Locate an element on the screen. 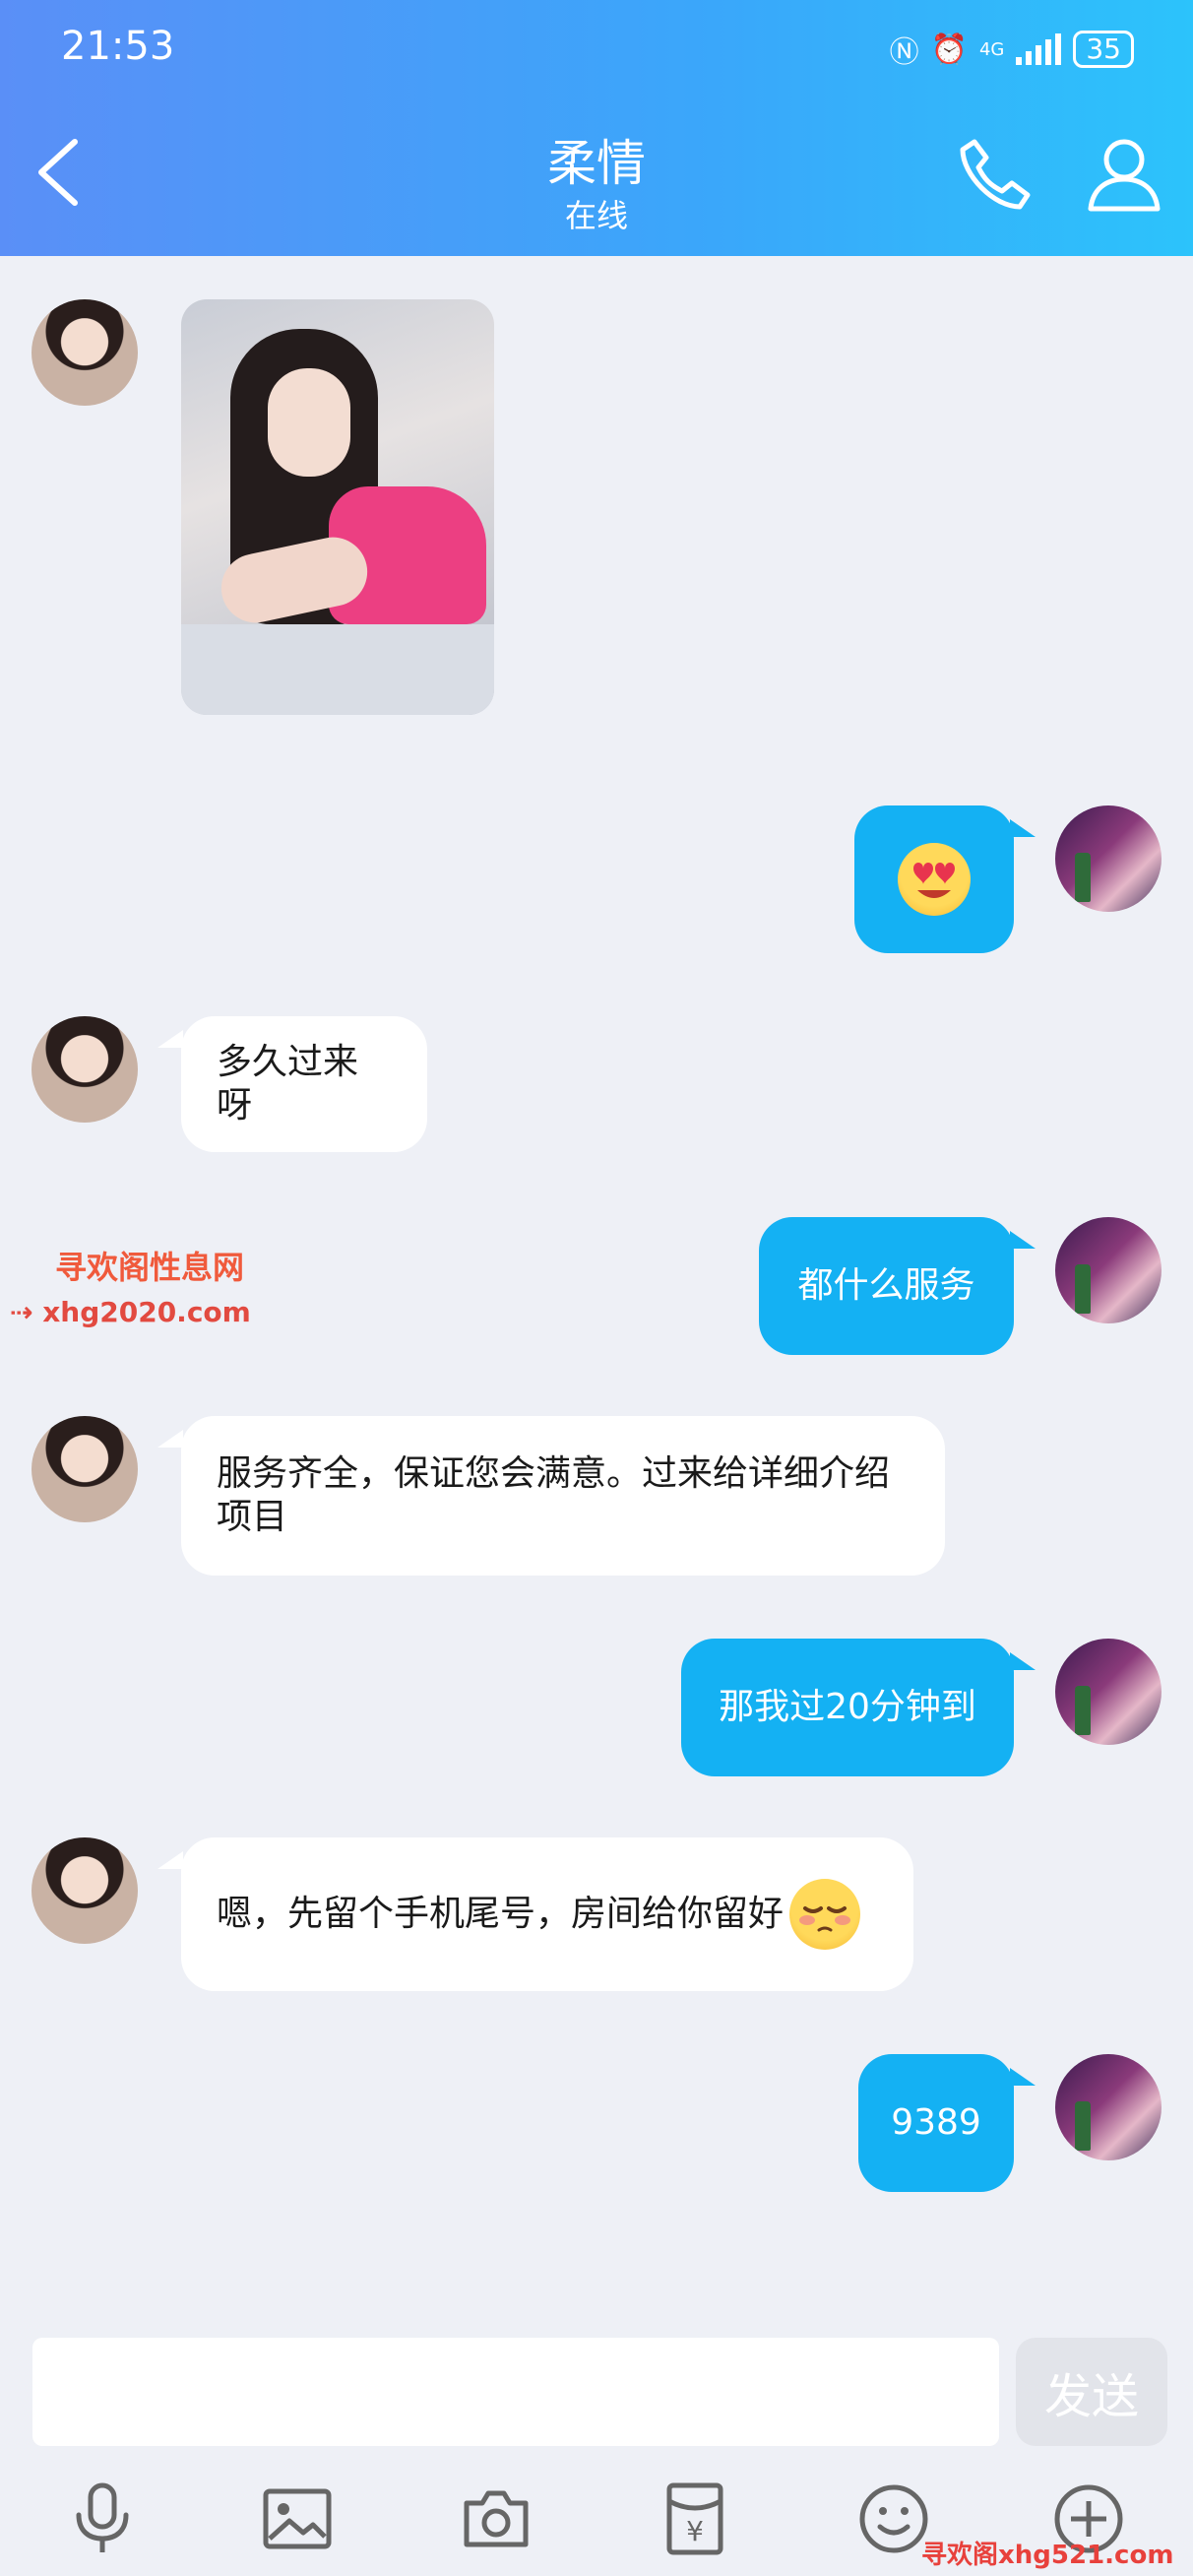  heart-eyes-emoji-icon is located at coordinates (934, 879).